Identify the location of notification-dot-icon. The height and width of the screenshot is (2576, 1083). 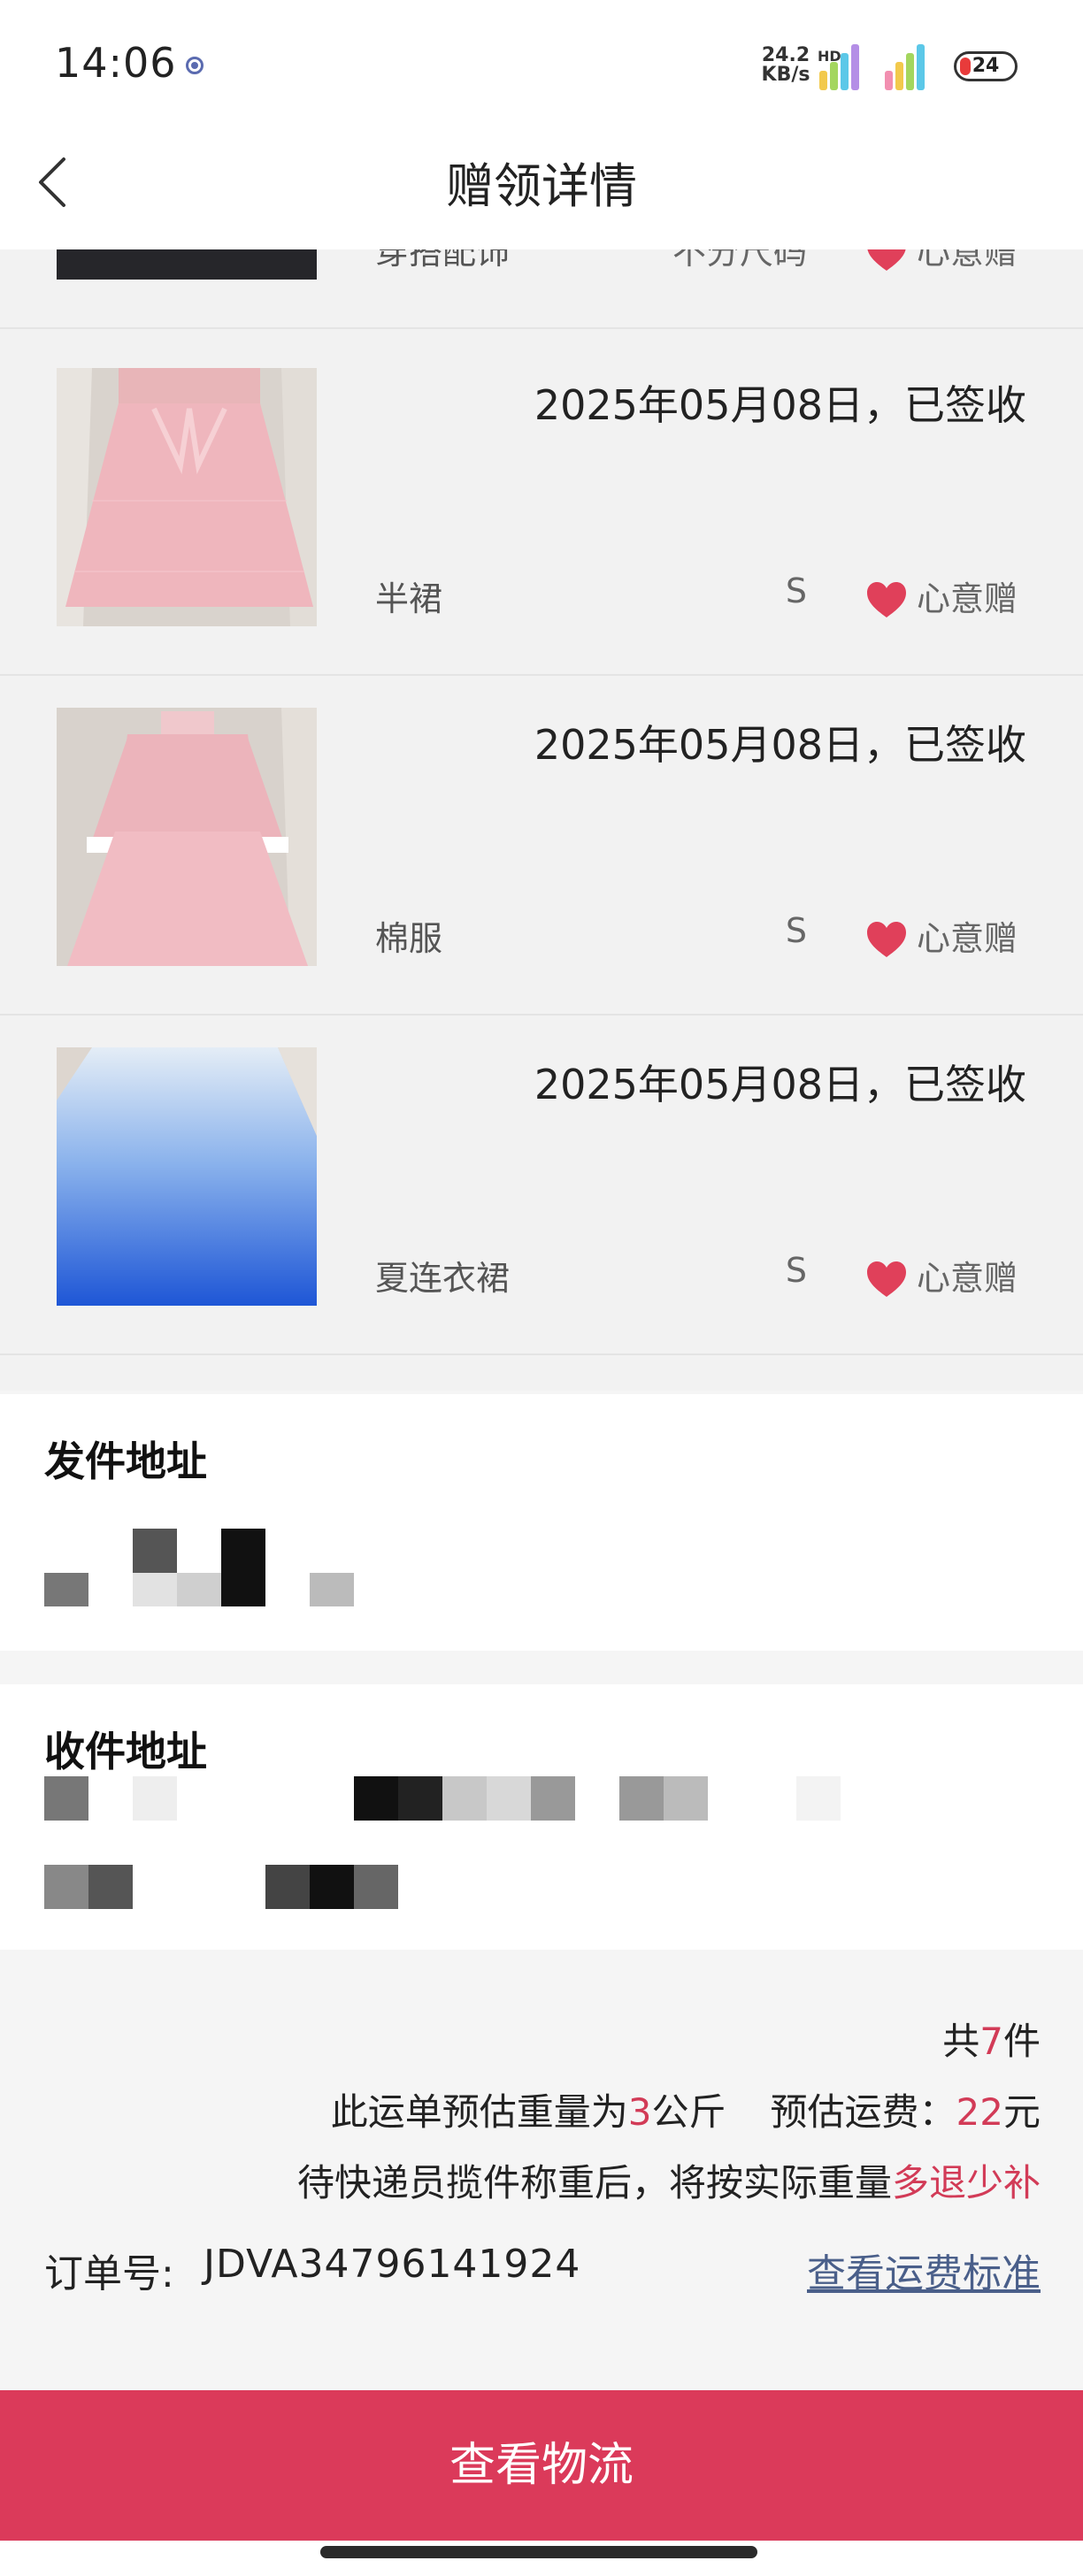
(195, 65).